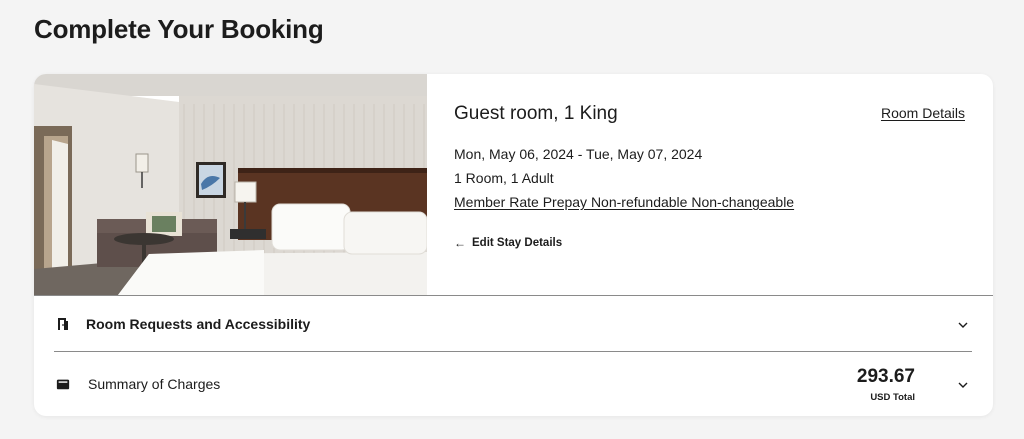 Image resolution: width=1024 pixels, height=439 pixels. Describe the element at coordinates (63, 324) in the screenshot. I see `door-icon` at that location.